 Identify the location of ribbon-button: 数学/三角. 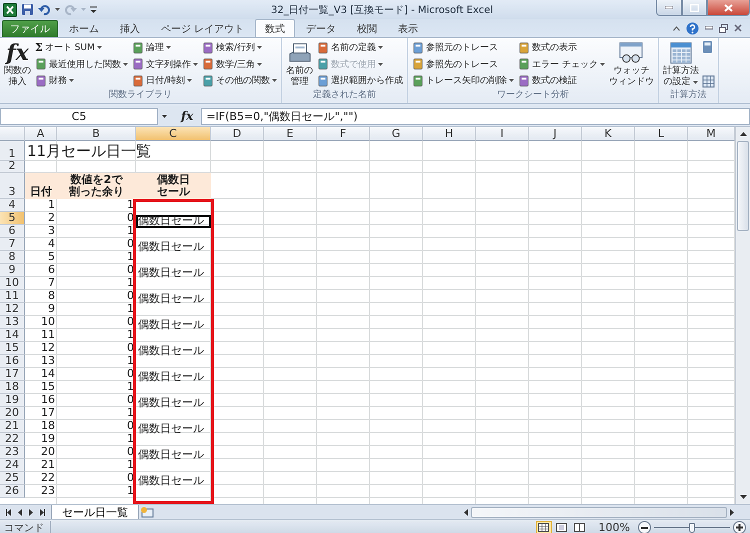
(239, 64).